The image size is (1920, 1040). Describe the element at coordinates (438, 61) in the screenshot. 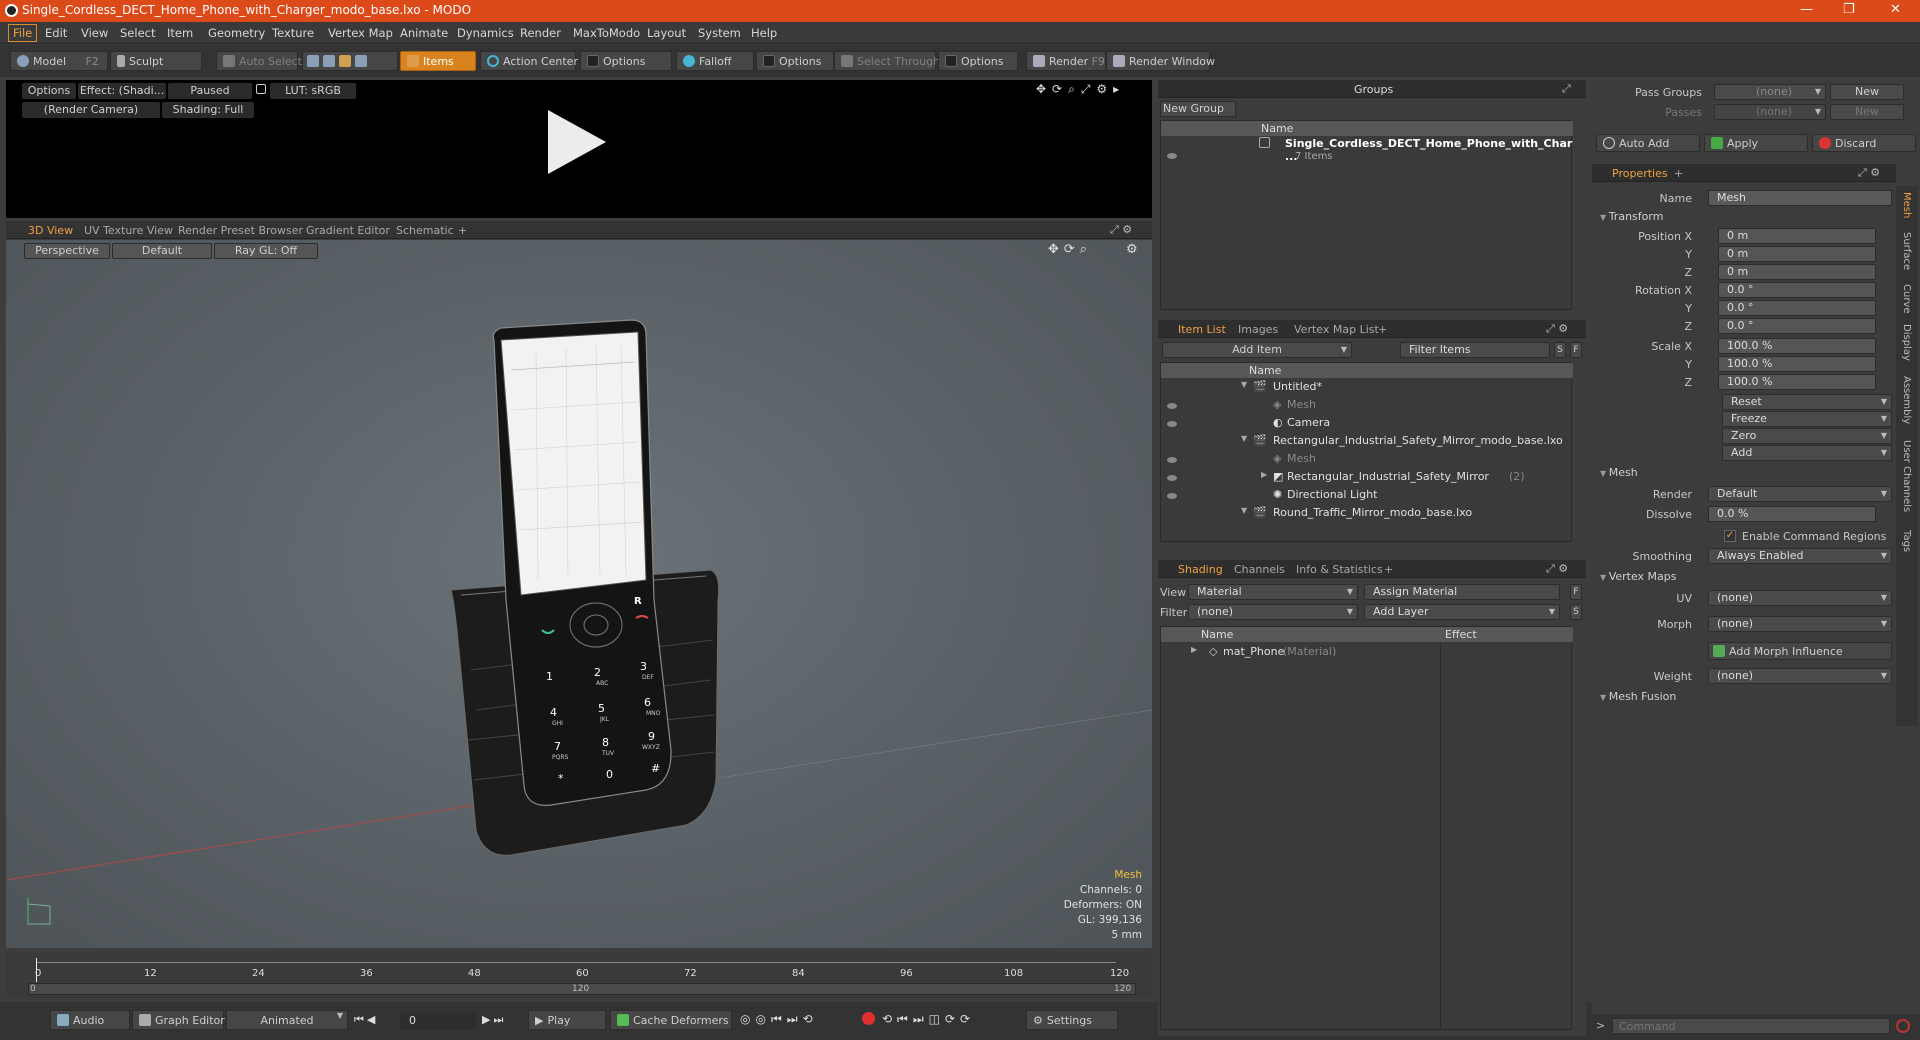

I see `items-mode-button: Items` at that location.